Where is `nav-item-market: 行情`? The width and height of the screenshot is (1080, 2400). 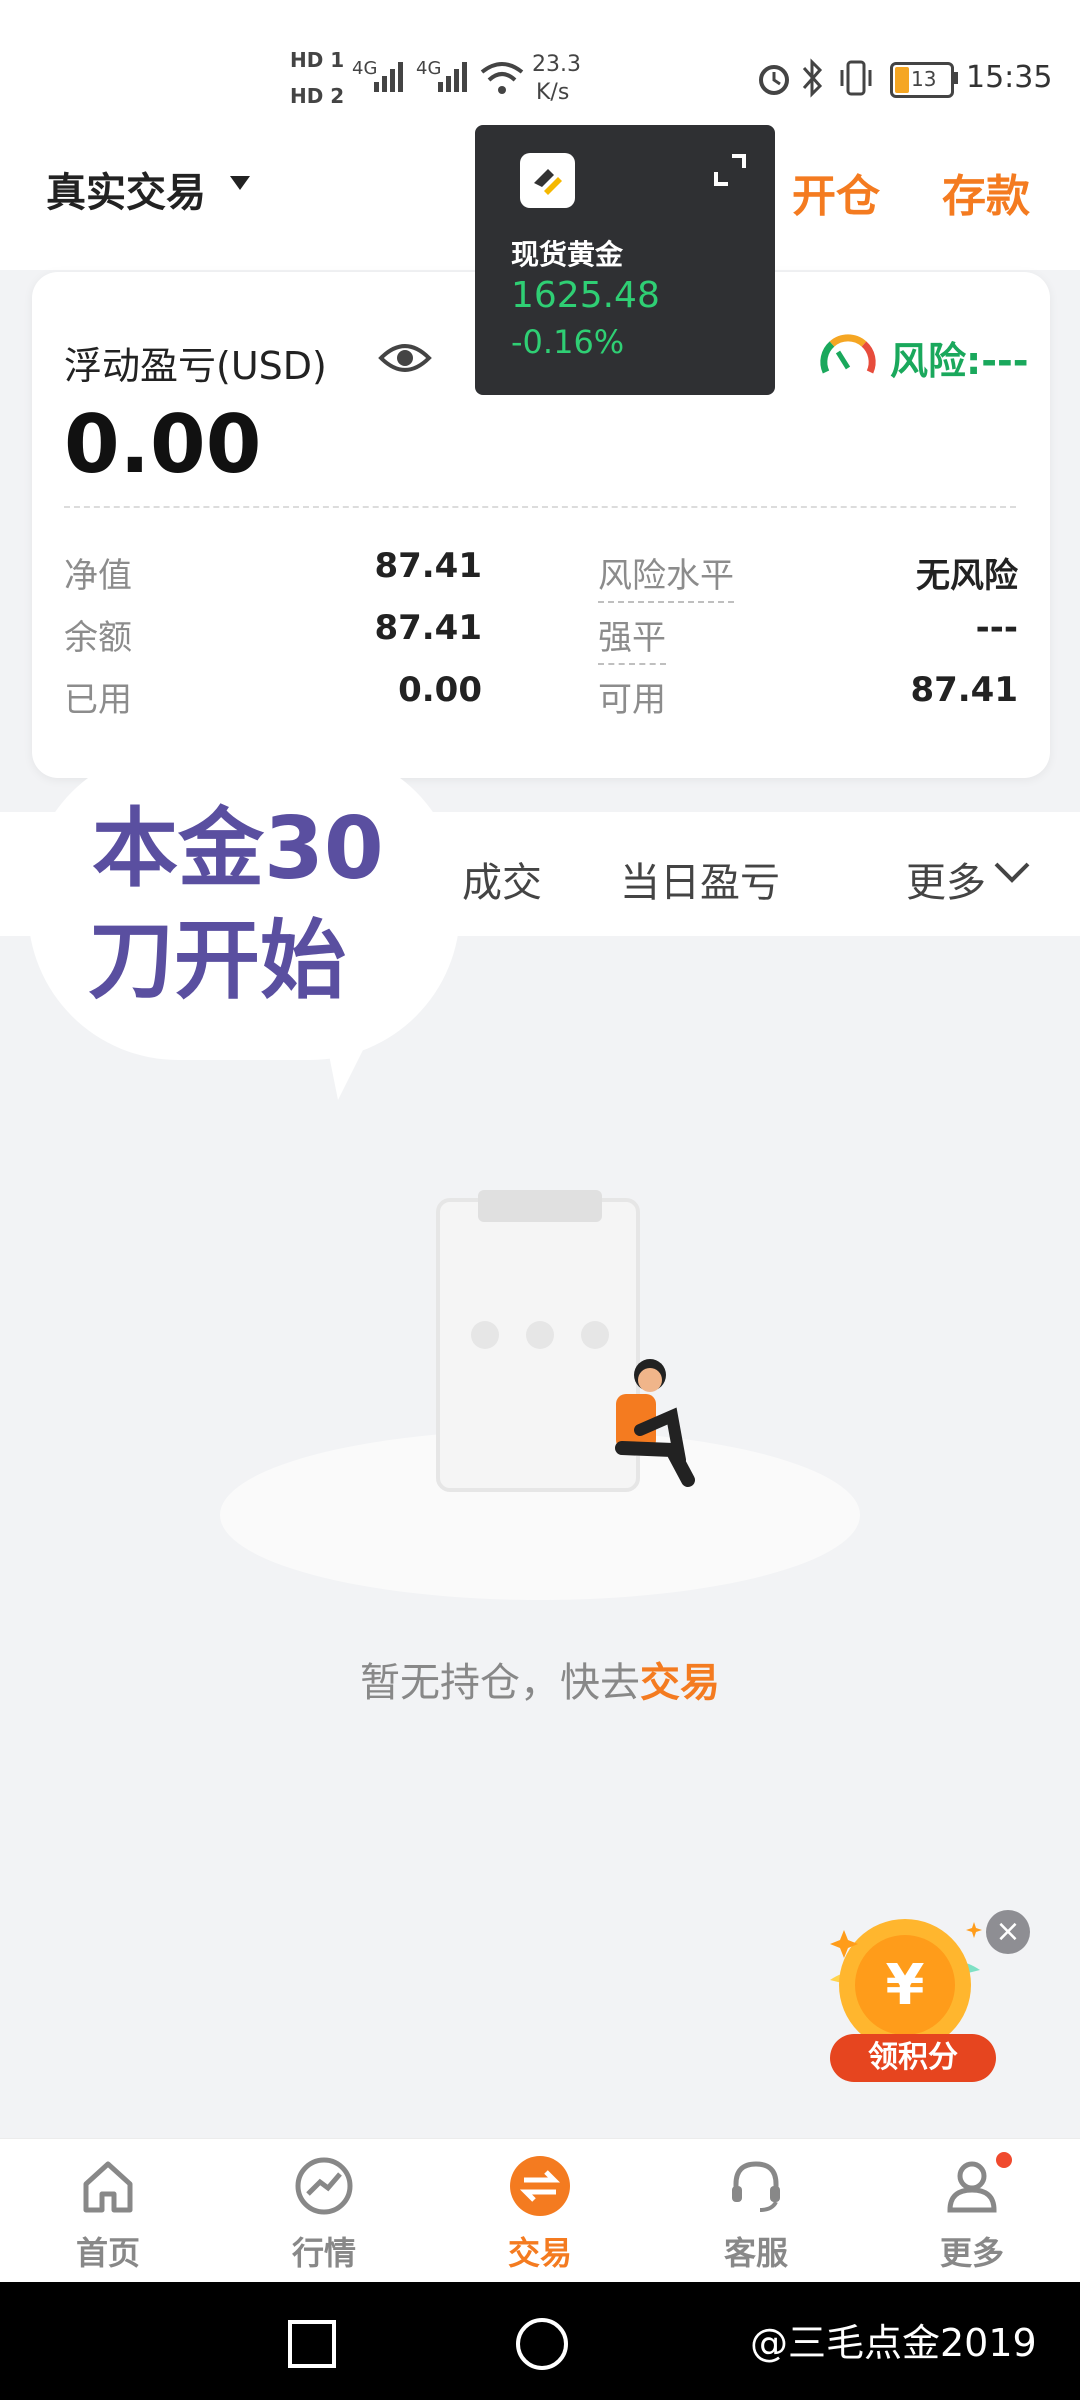 nav-item-market: 行情 is located at coordinates (324, 2213).